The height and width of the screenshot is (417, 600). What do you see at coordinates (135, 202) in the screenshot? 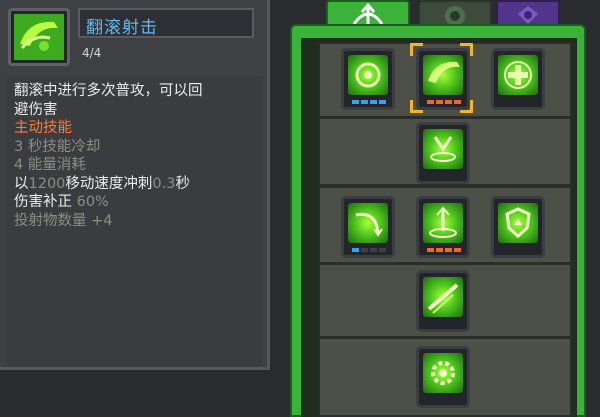
I see `damage-line: 伤害补正 60%` at bounding box center [135, 202].